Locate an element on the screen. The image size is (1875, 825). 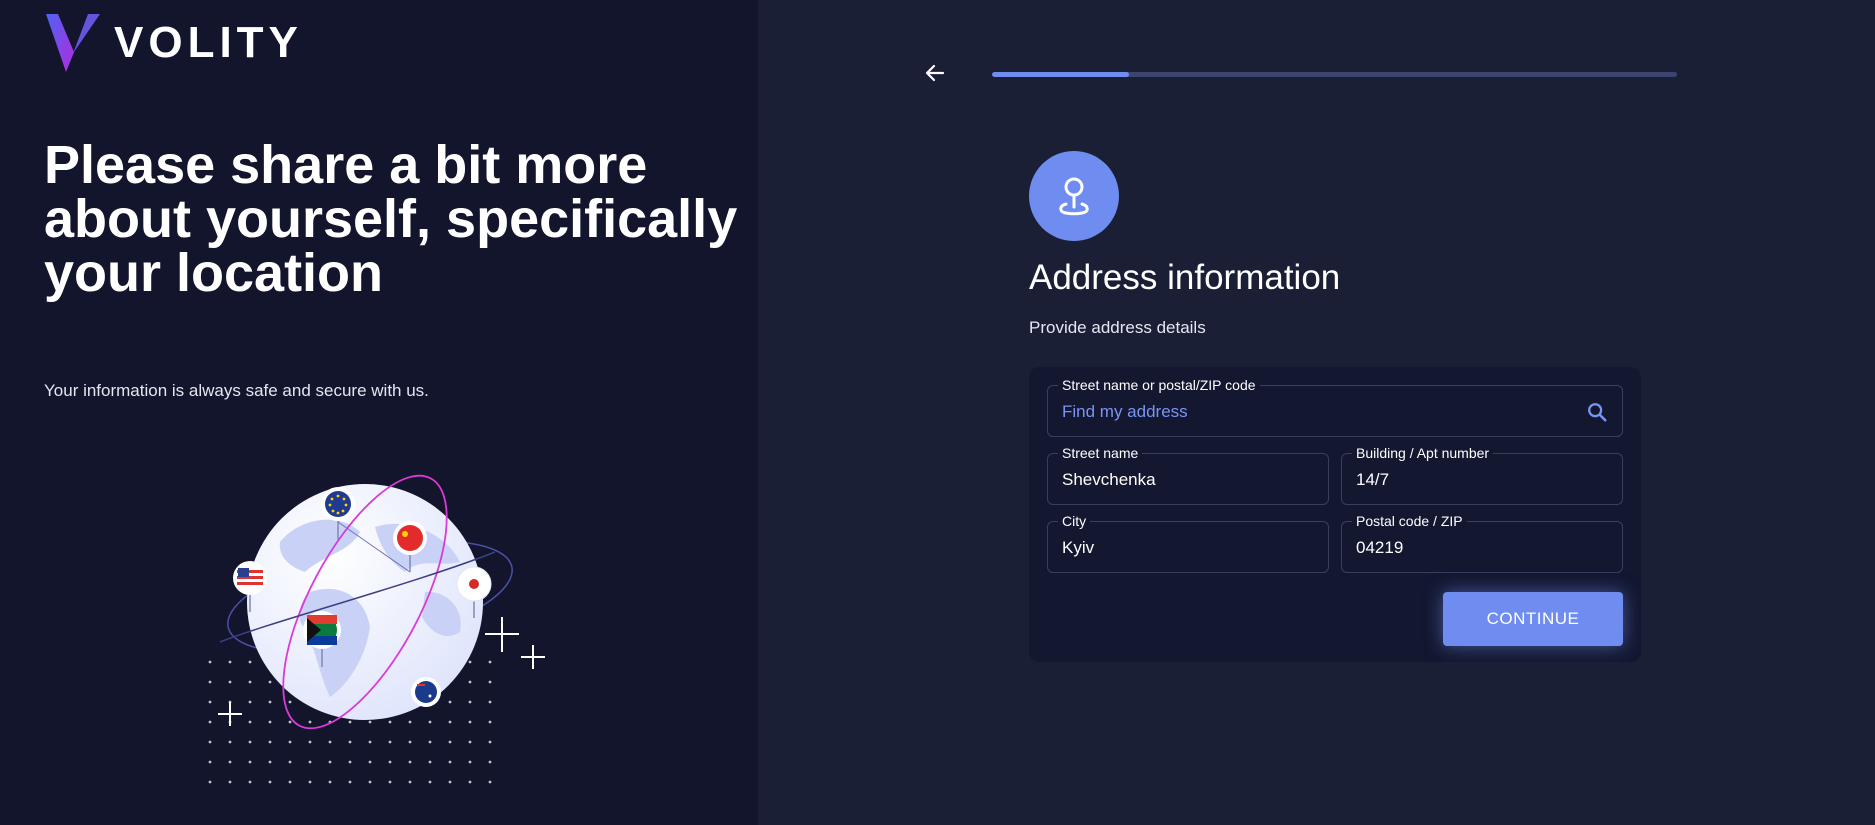
postal-code-label: Postal code / ZIP is located at coordinates (1409, 521).